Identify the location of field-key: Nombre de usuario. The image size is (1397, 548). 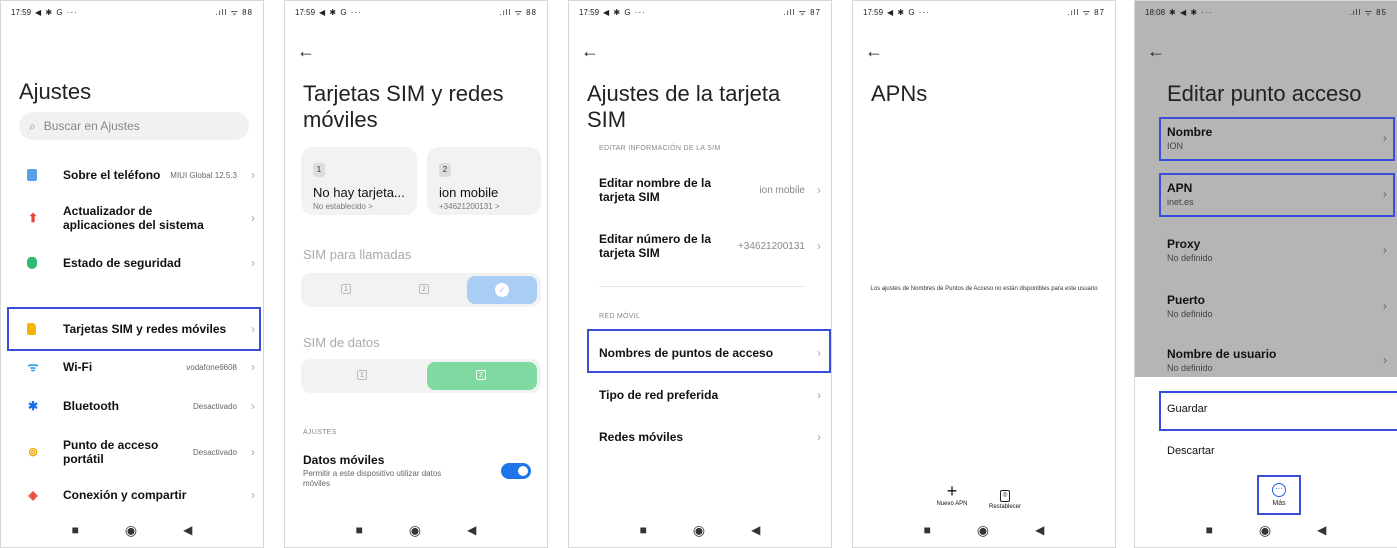
(1222, 354).